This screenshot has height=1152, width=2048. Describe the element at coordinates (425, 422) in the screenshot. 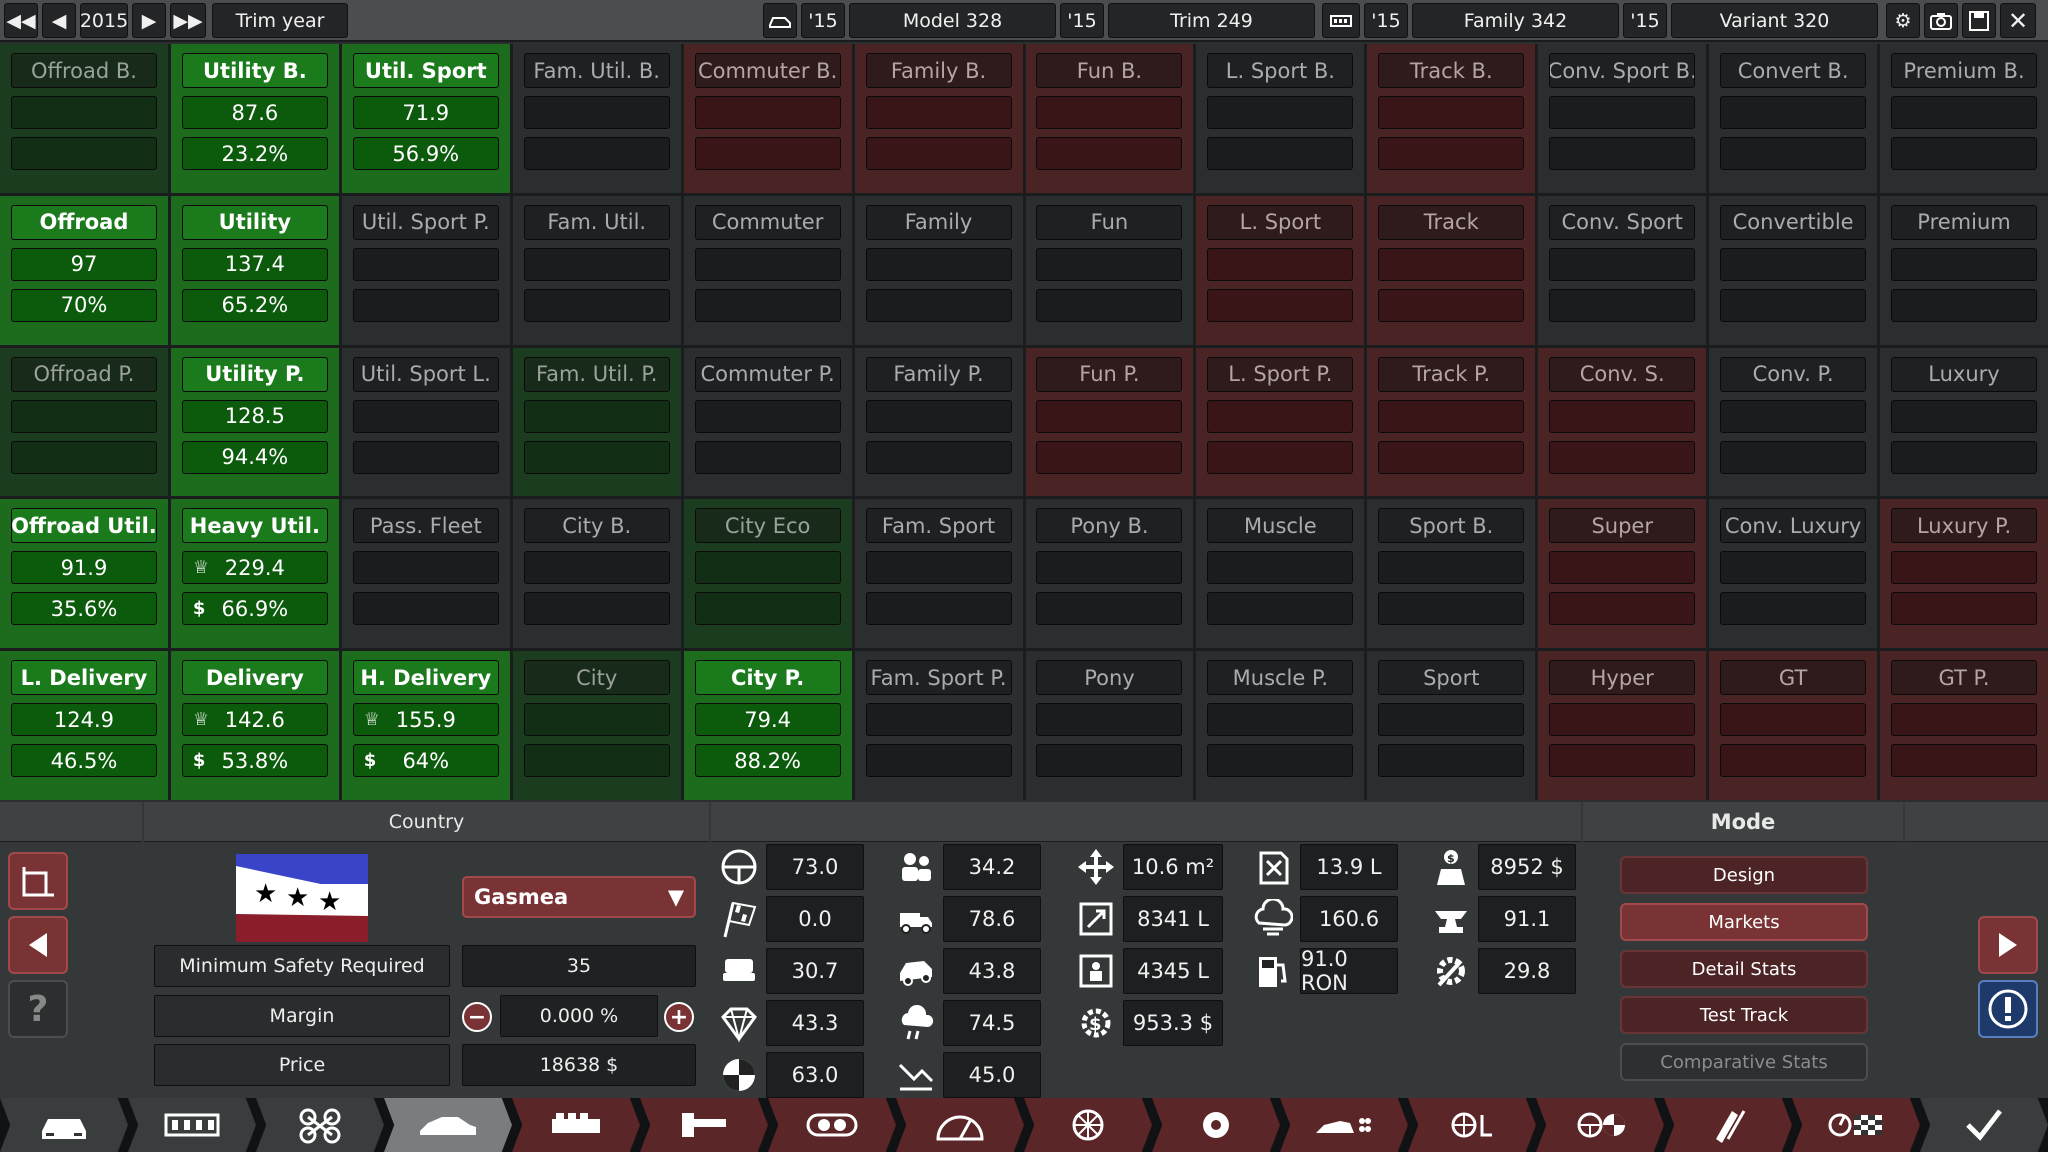

I see `market-cell: Util. Sport L.` at that location.